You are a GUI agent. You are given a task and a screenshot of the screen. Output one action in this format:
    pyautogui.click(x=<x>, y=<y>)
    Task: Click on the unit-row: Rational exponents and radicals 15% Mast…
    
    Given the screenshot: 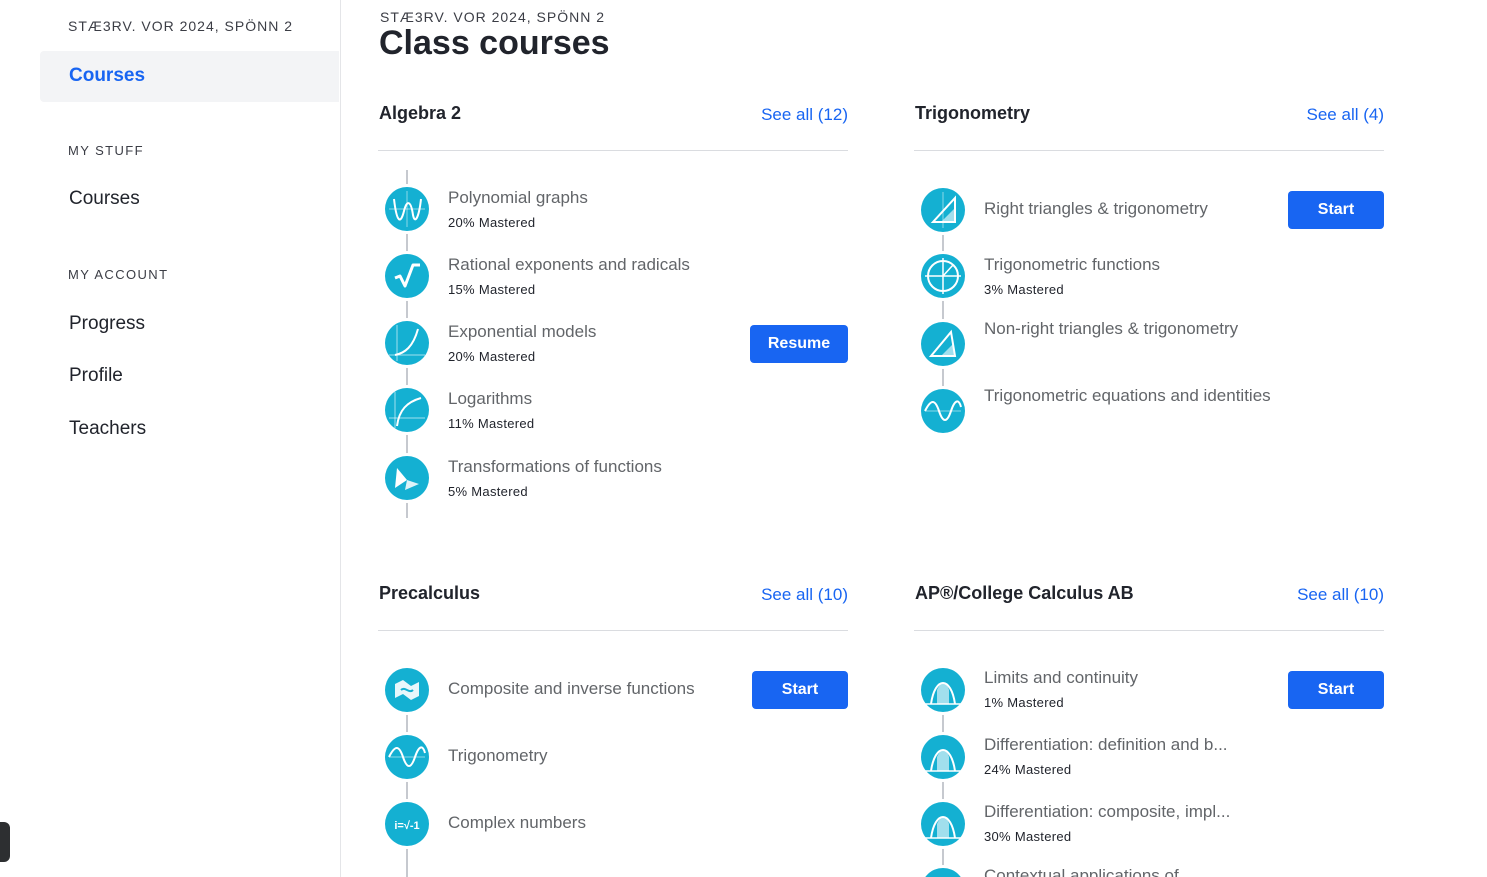 What is the action you would take?
    pyautogui.click(x=613, y=282)
    